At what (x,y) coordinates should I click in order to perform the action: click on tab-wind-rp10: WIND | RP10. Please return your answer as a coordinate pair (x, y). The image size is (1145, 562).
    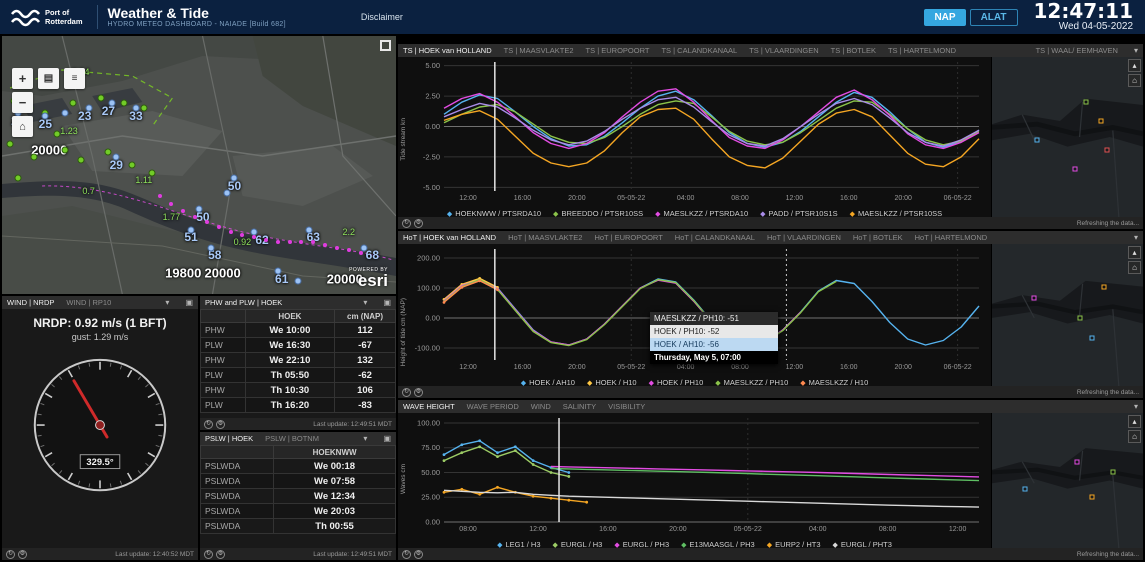
    Looking at the image, I should click on (88, 302).